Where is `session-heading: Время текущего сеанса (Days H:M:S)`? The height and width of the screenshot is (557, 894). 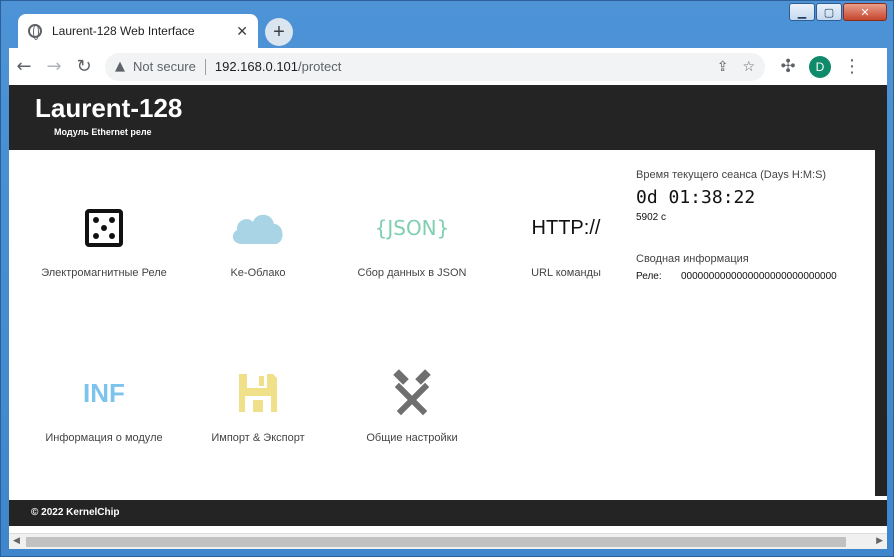 session-heading: Время текущего сеанса (Days H:M:S) is located at coordinates (731, 175).